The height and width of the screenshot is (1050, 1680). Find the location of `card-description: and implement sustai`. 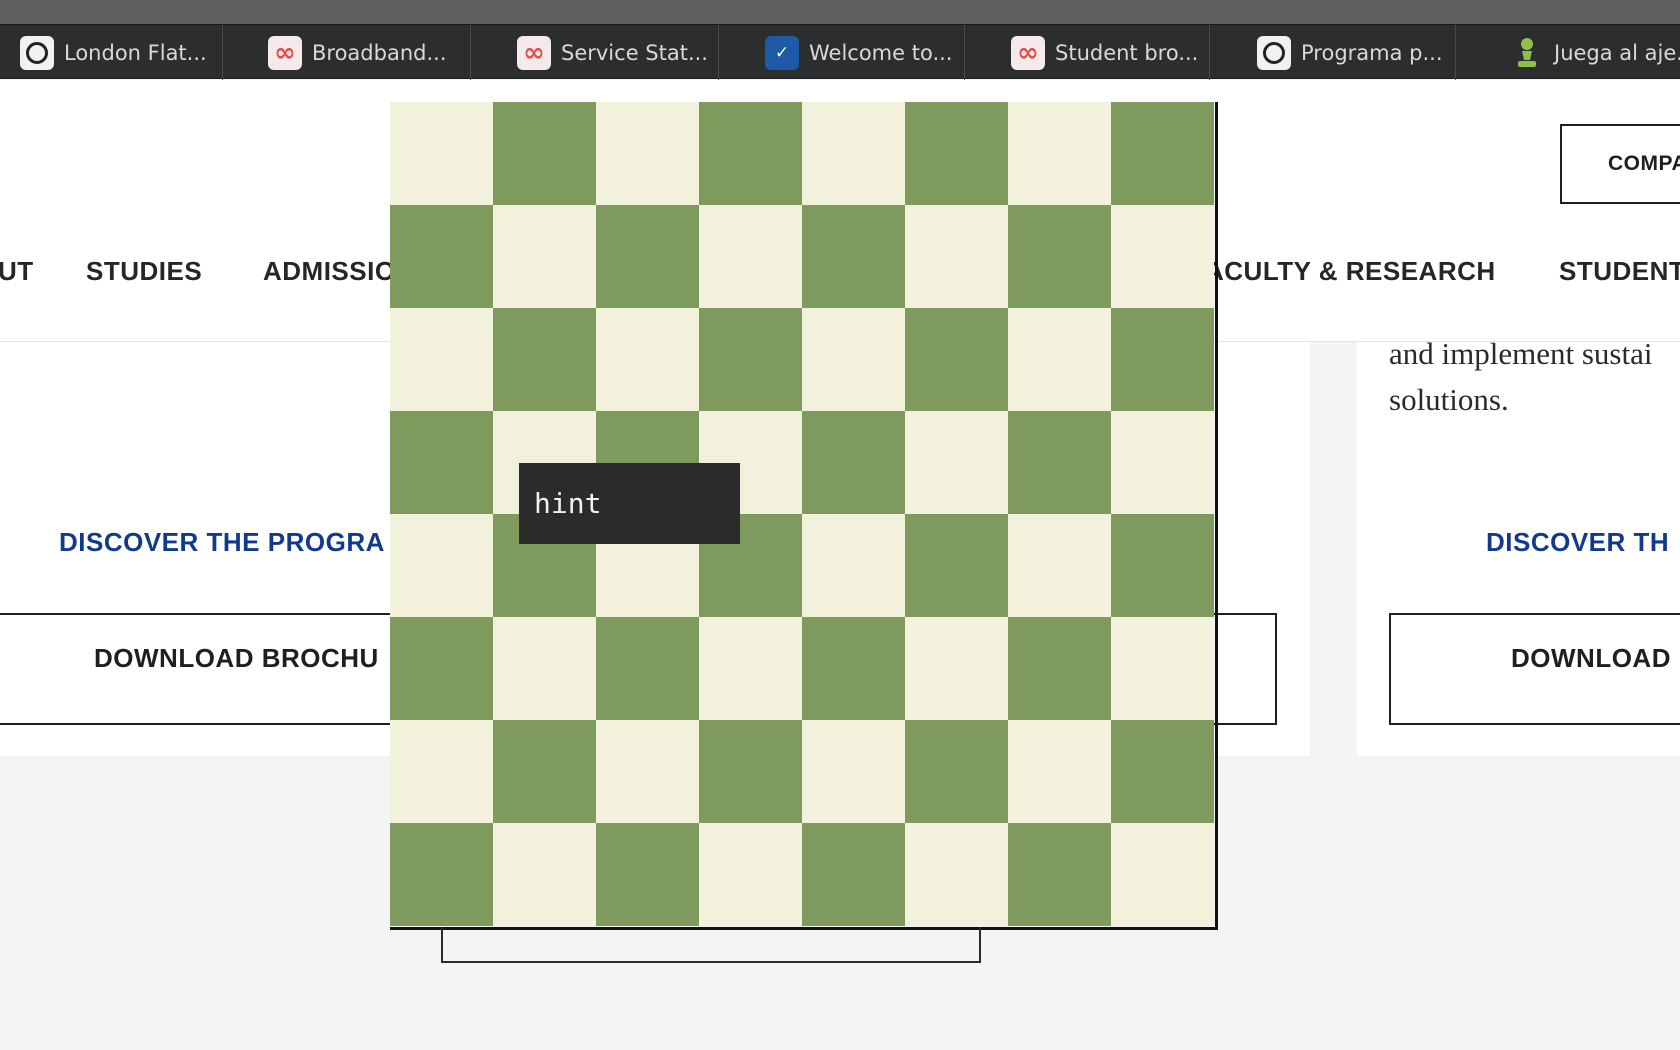

card-description: and implement sustai is located at coordinates (1521, 353).